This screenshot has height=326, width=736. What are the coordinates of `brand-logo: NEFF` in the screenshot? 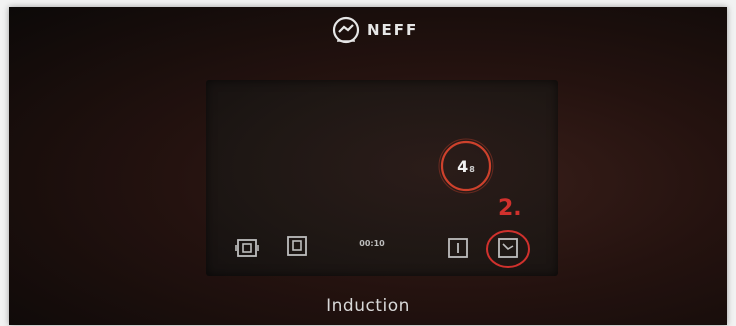 It's located at (387, 30).